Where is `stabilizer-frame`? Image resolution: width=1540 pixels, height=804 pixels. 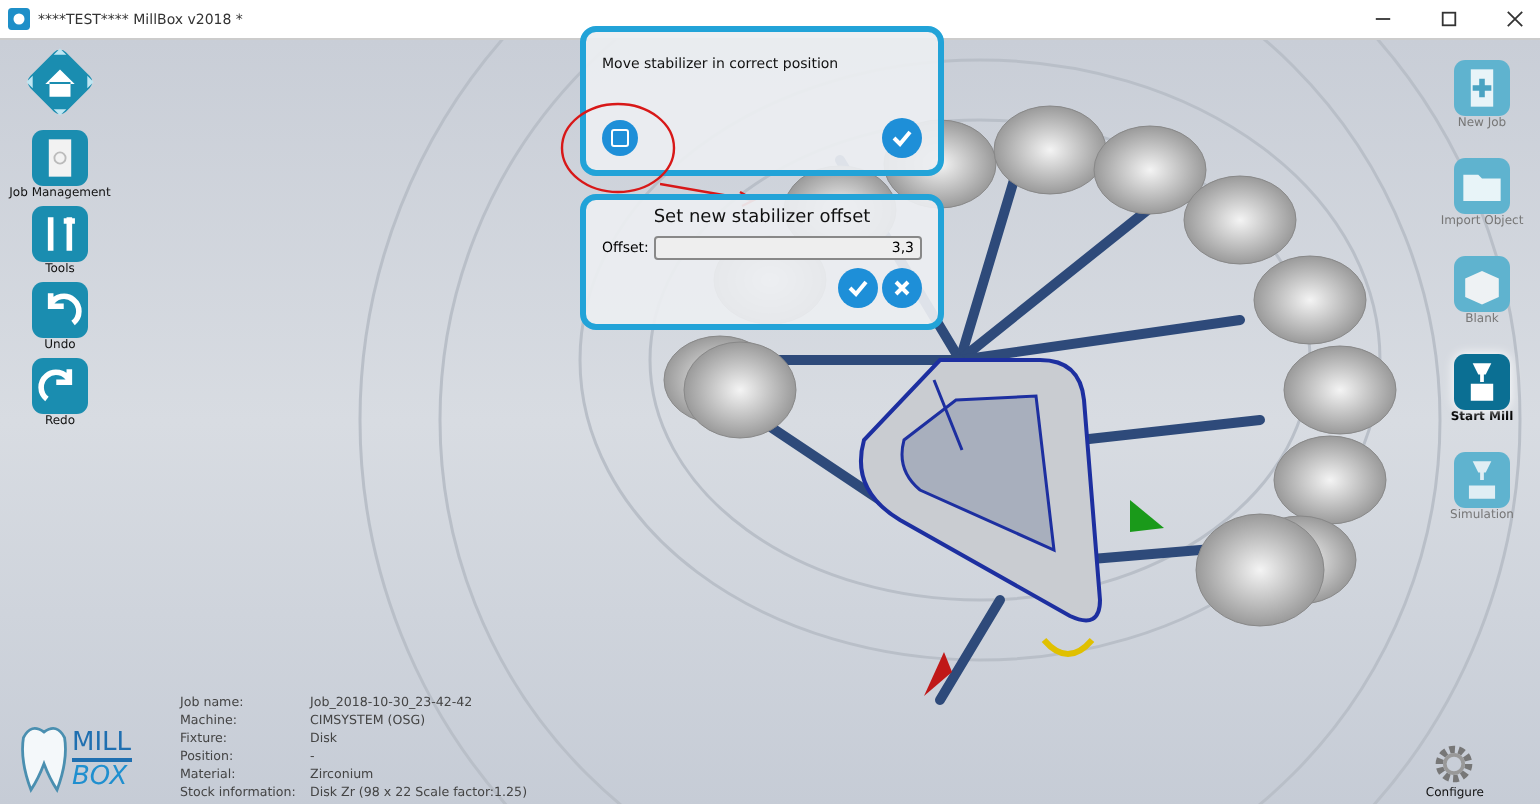 stabilizer-frame is located at coordinates (980, 490).